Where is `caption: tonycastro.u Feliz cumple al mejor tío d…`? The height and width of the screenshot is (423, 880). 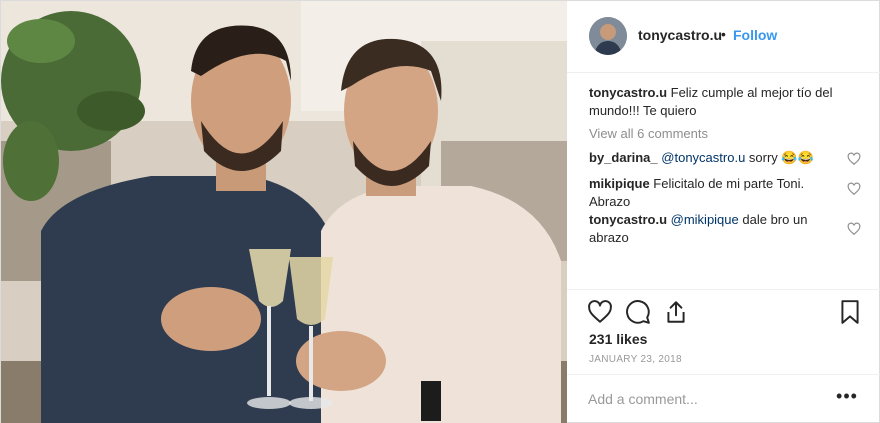
caption: tonycastro.u Feliz cumple al mejor tío d… is located at coordinates (718, 102).